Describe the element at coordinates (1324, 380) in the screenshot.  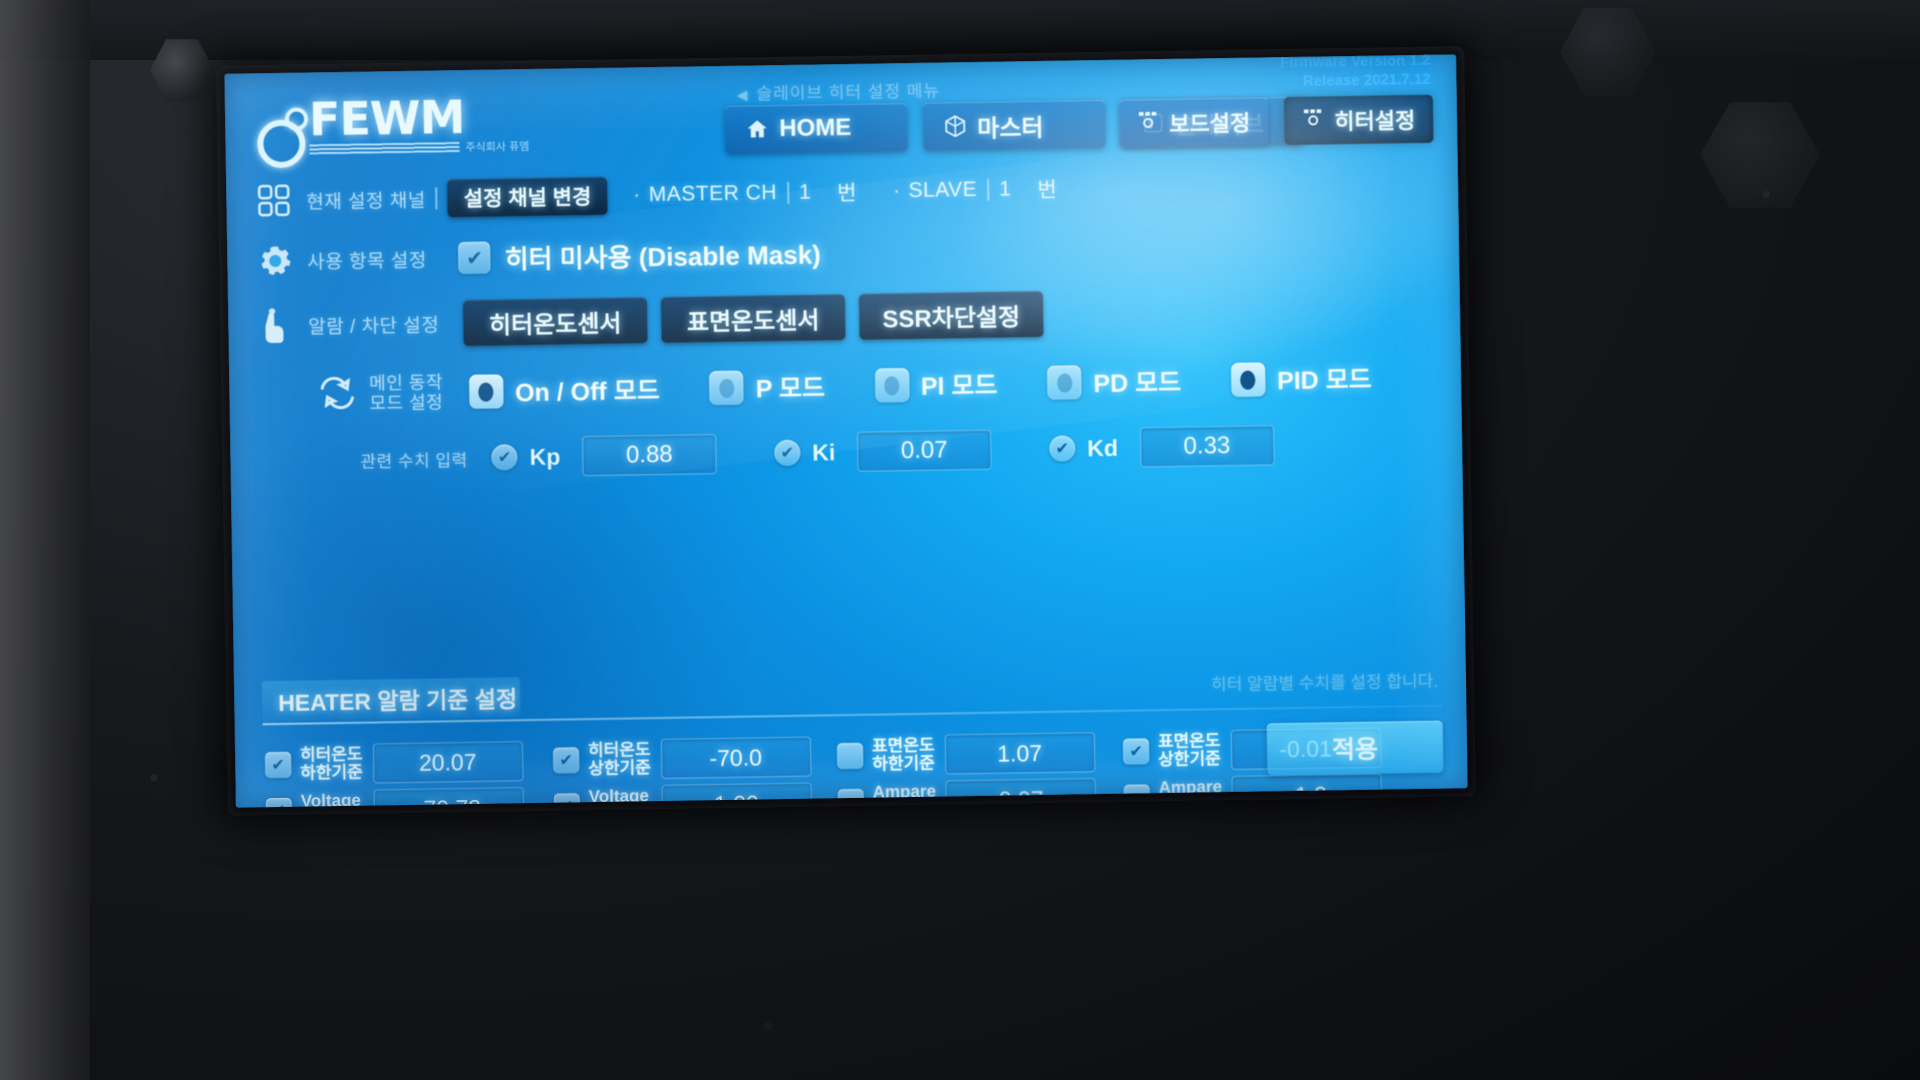
I see `mode-pid-label: PID 모드` at that location.